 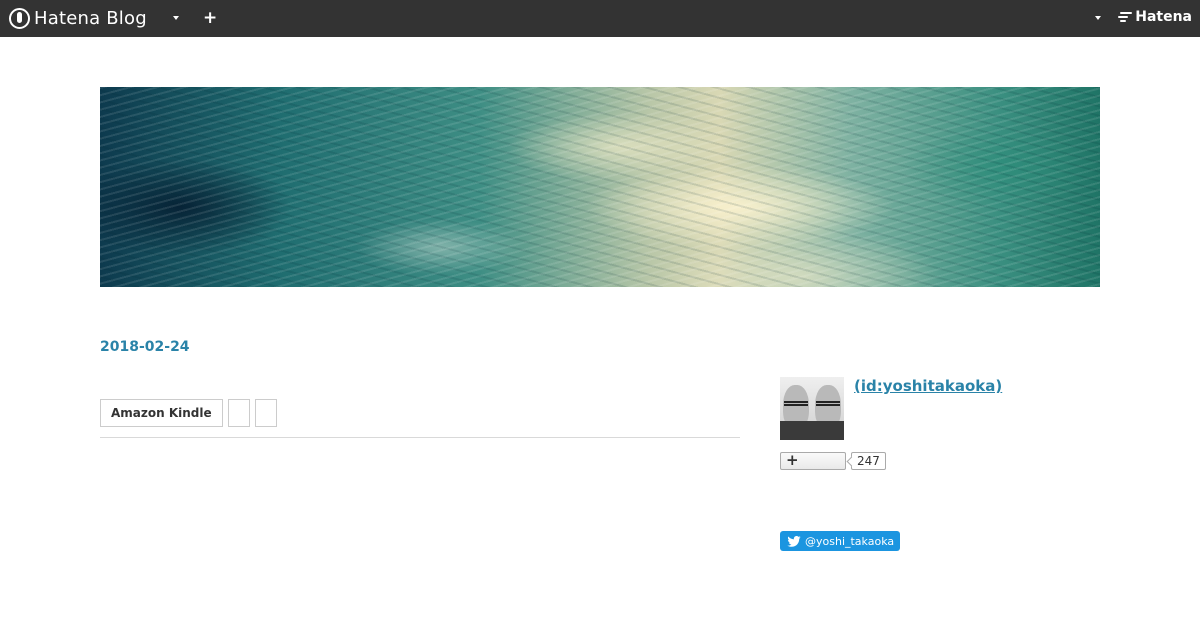 I want to click on hatena-brand-link: Hatena, so click(x=1155, y=17).